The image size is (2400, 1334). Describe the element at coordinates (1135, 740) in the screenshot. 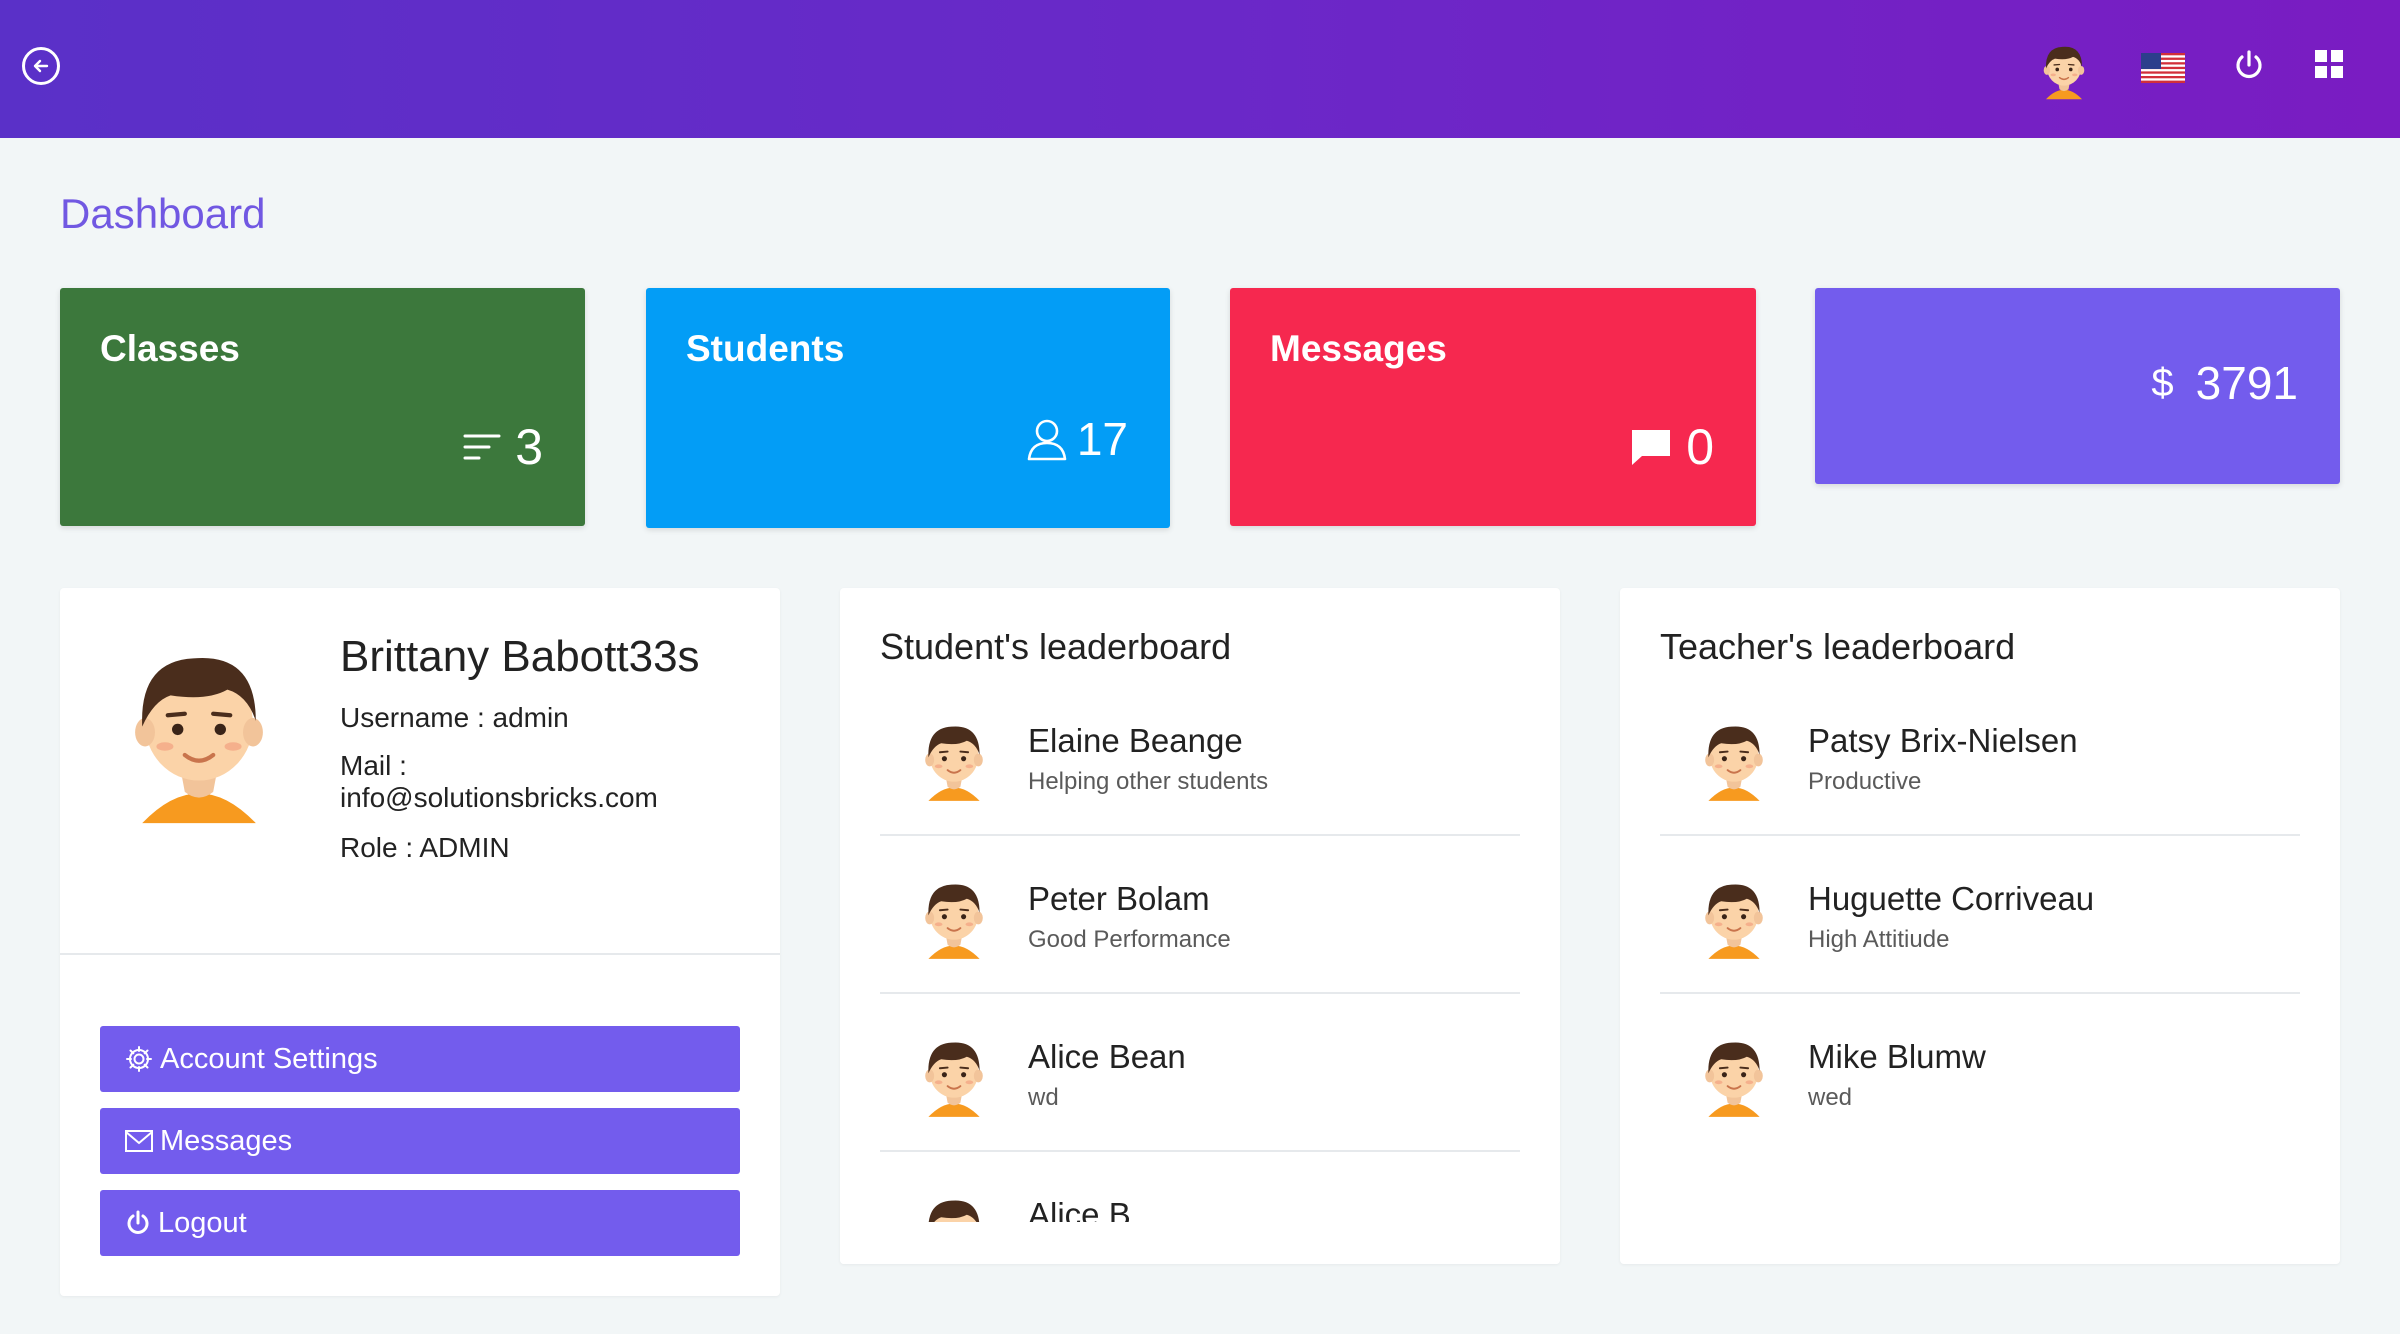

I see `leaderboard-name: Elaine Beange` at that location.